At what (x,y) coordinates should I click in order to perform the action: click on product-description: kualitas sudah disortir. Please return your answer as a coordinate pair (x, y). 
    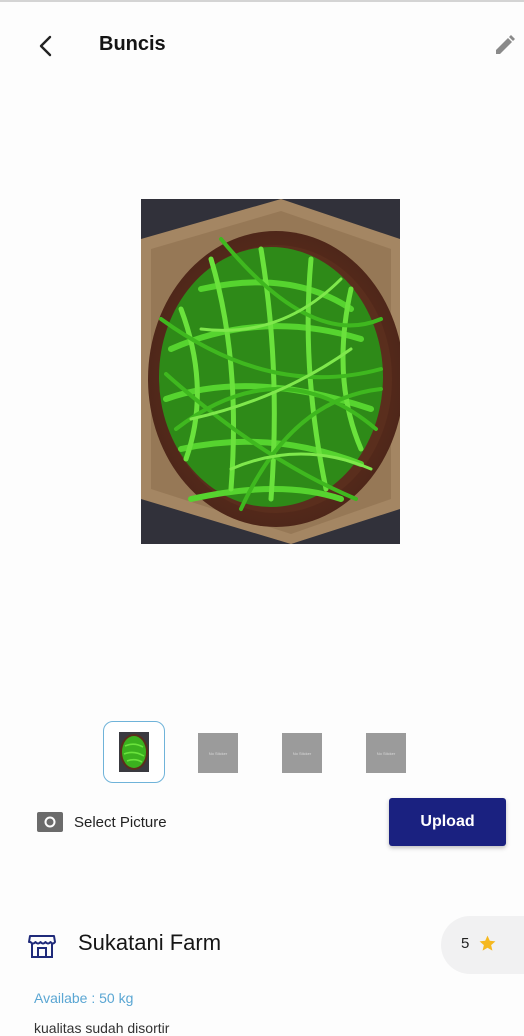
    Looking at the image, I should click on (102, 1028).